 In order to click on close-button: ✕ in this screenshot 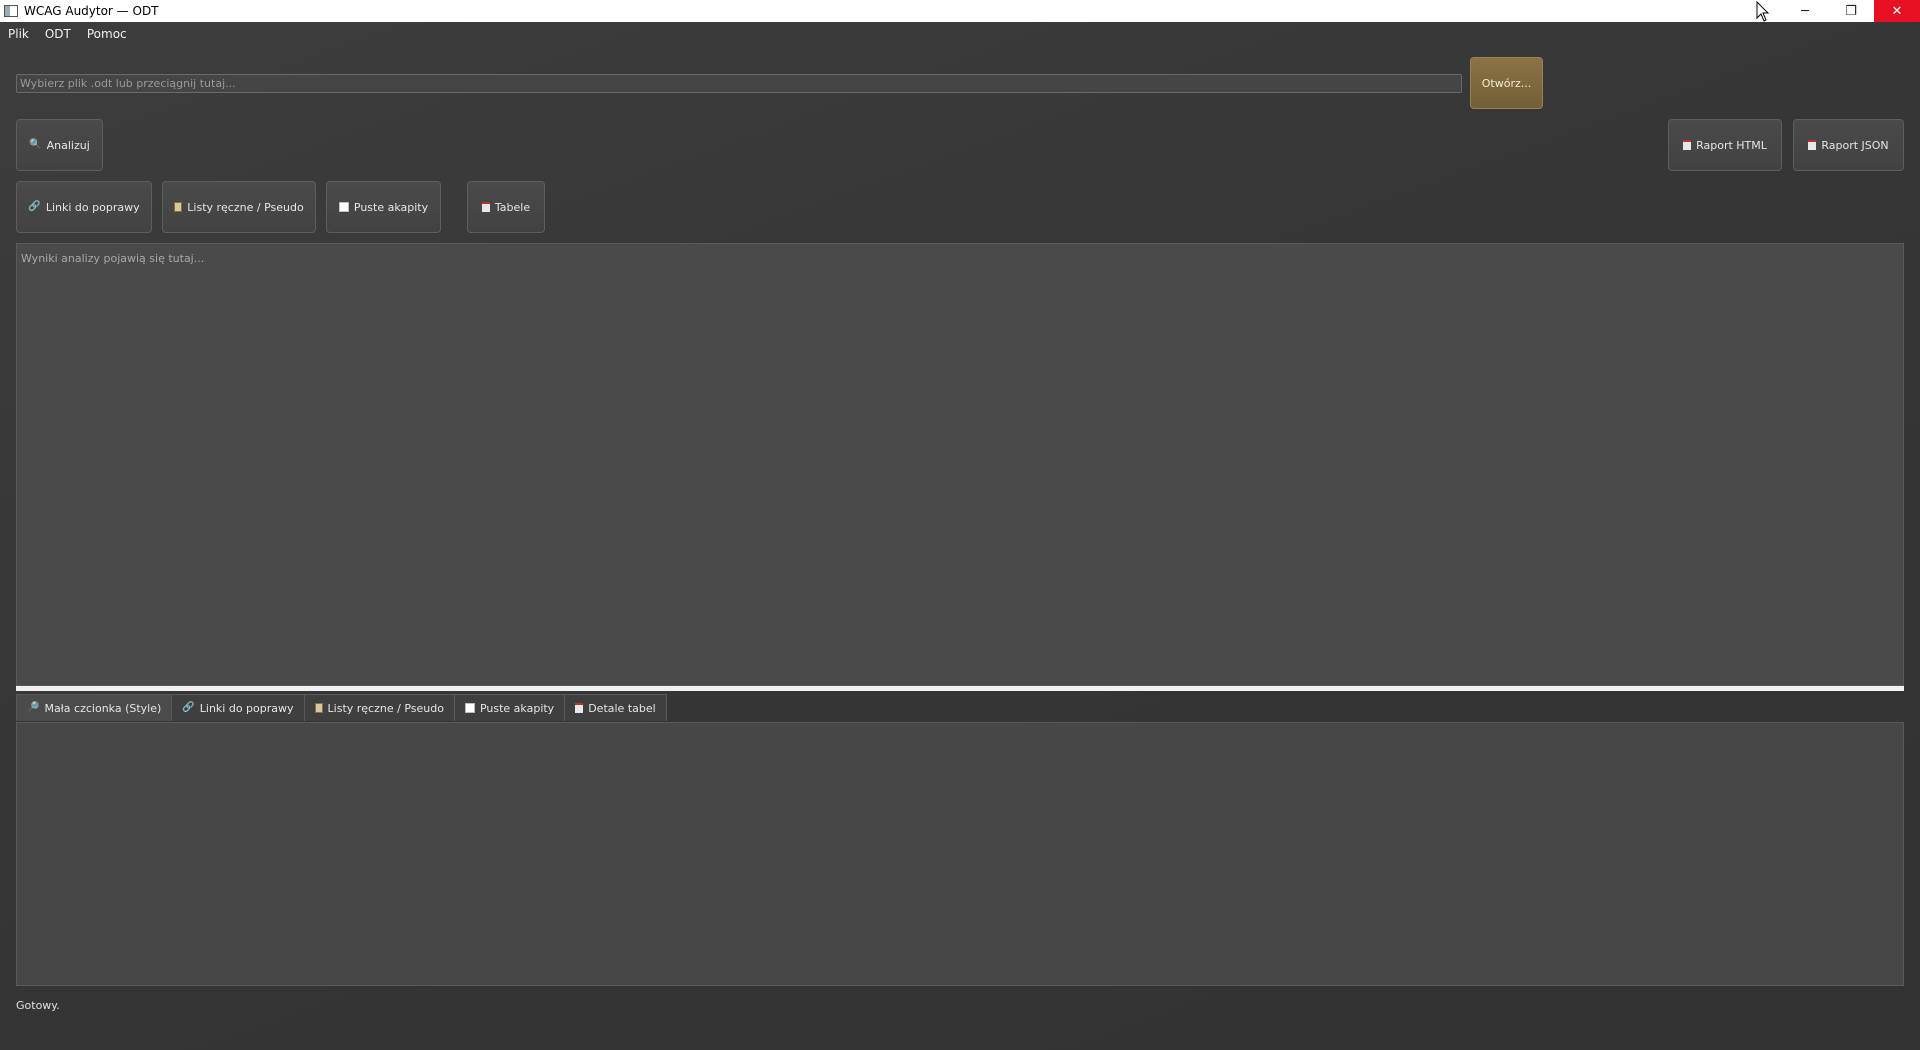, I will do `click(1897, 11)`.